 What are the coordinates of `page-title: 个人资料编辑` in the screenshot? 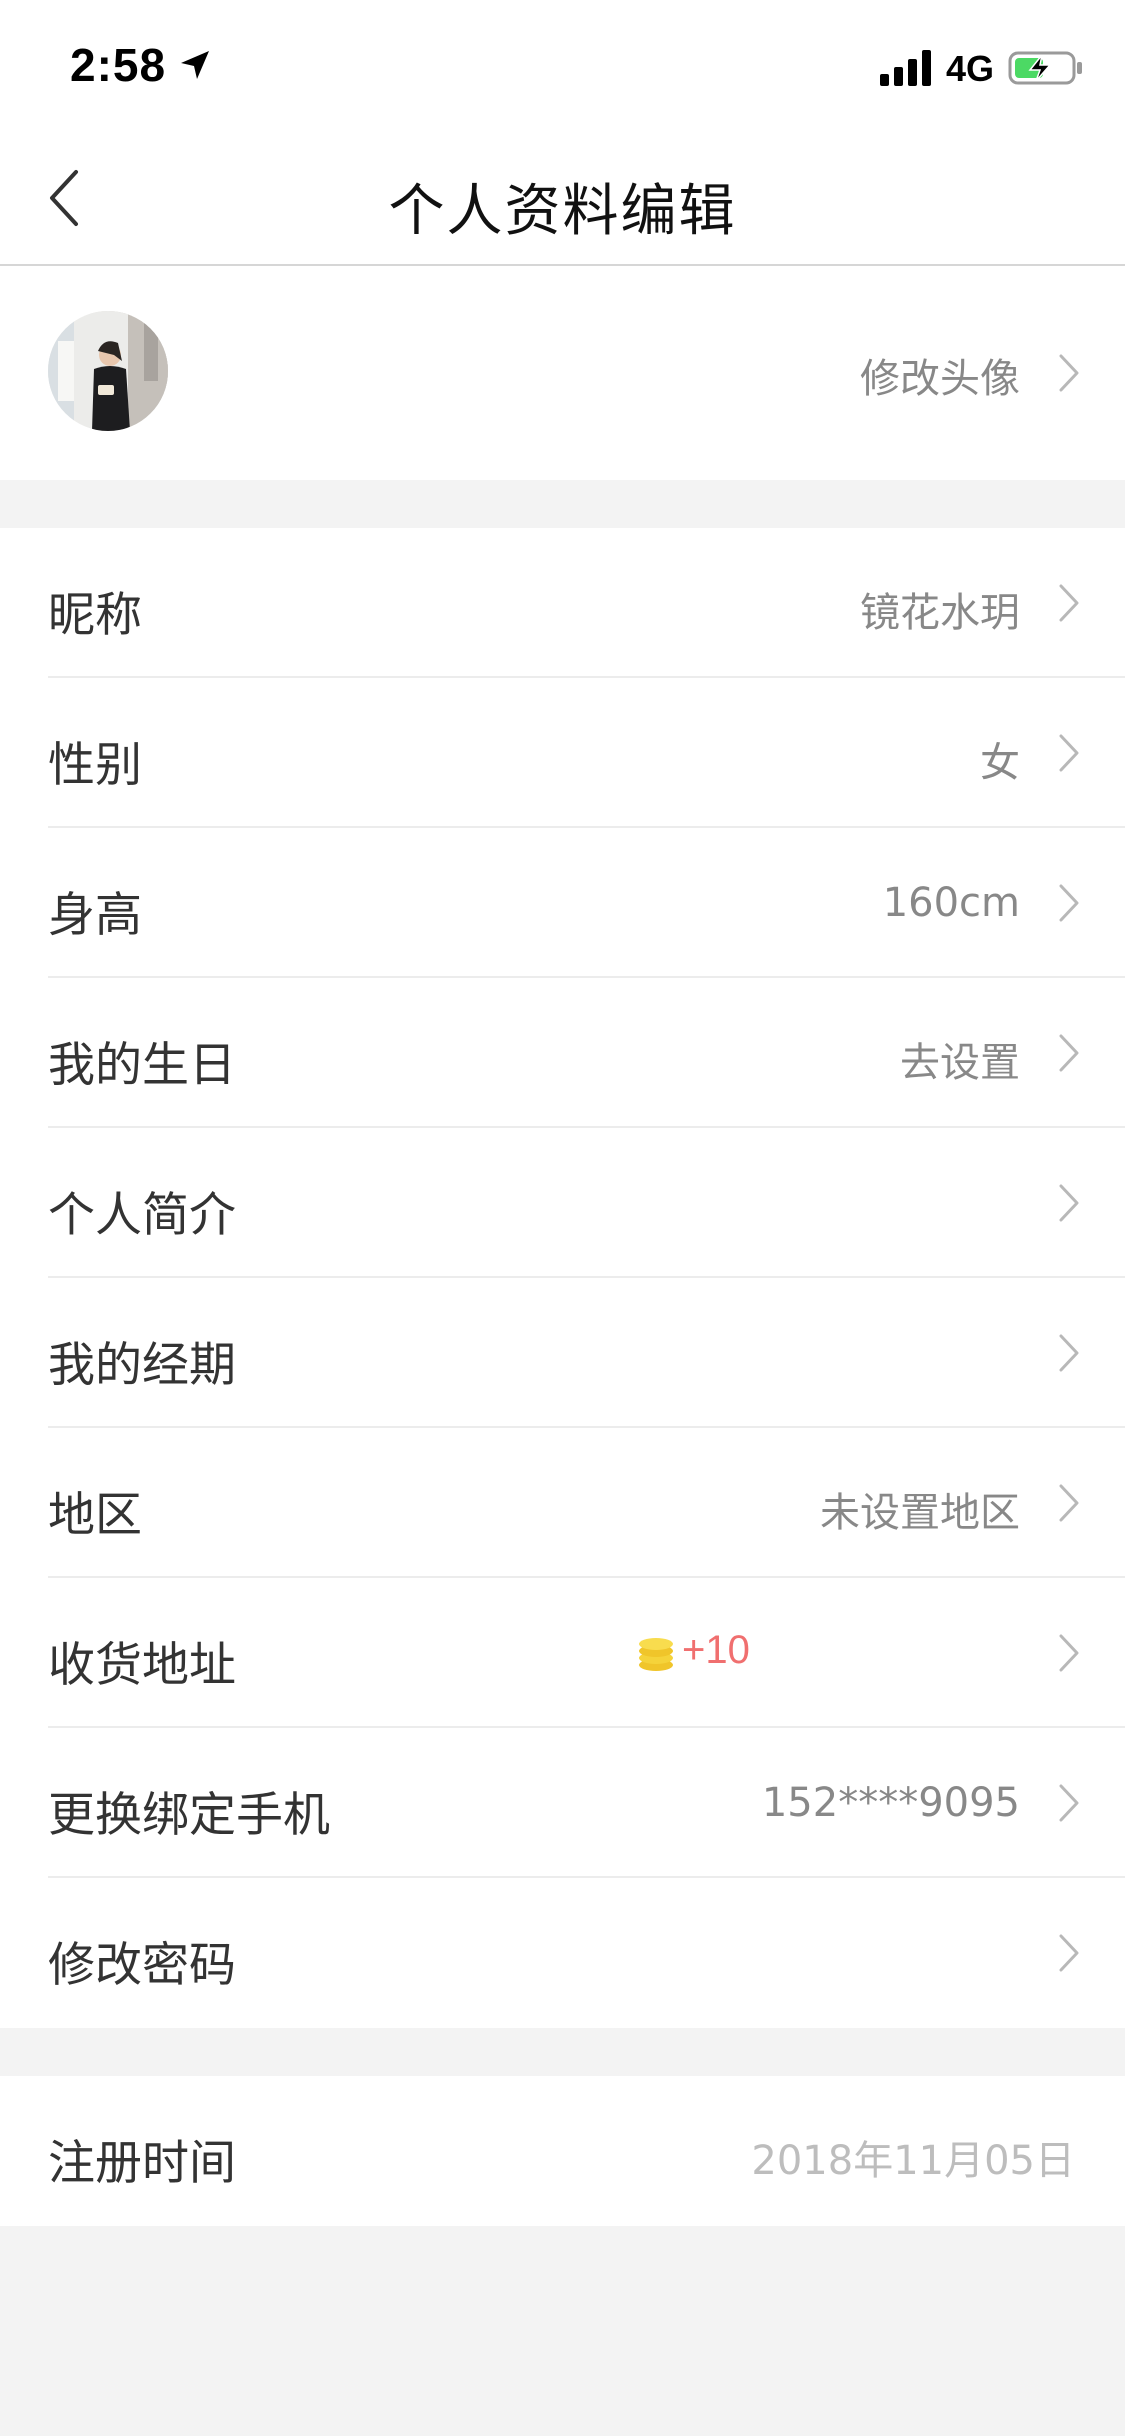 It's located at (562, 211).